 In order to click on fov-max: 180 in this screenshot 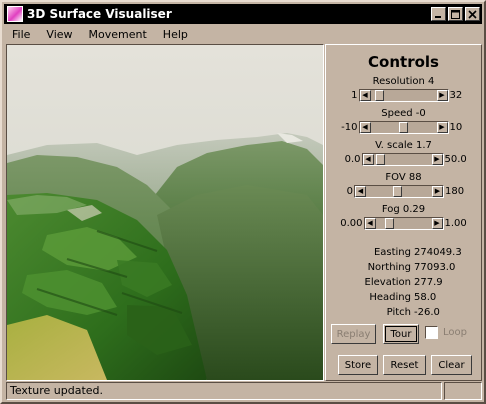, I will do `click(455, 191)`.